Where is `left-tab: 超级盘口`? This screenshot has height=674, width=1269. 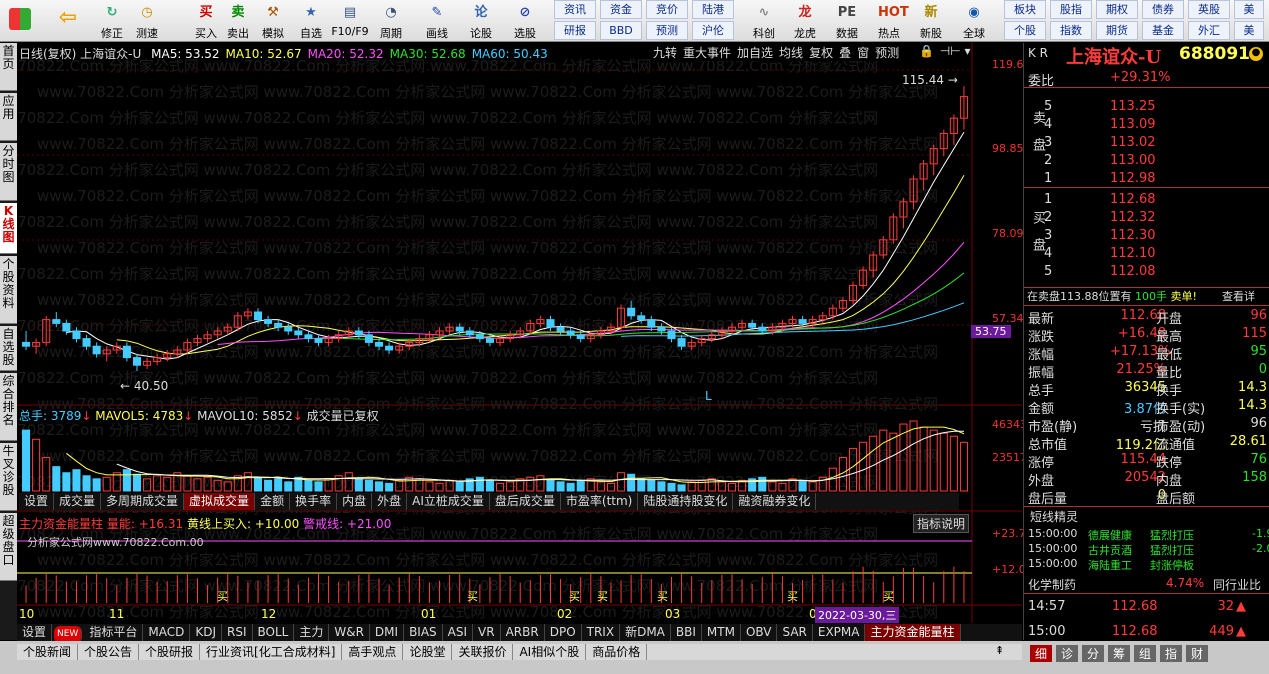 left-tab: 超级盘口 is located at coordinates (8, 547).